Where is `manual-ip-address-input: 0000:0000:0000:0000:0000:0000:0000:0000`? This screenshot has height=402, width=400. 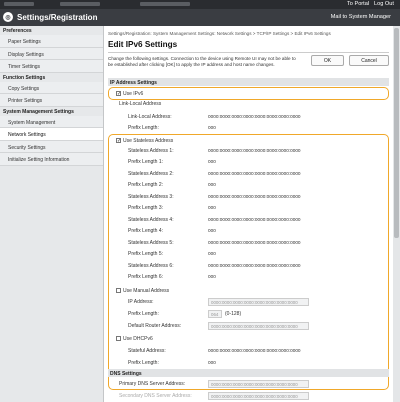 manual-ip-address-input: 0000:0000:0000:0000:0000:0000:0000:0000 is located at coordinates (258, 302).